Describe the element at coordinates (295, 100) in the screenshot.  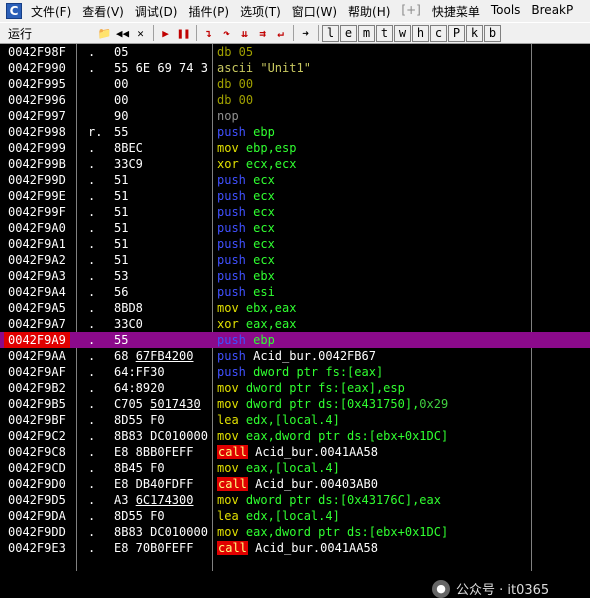
I see `instruction-row: 0042F996 00 db 00` at that location.